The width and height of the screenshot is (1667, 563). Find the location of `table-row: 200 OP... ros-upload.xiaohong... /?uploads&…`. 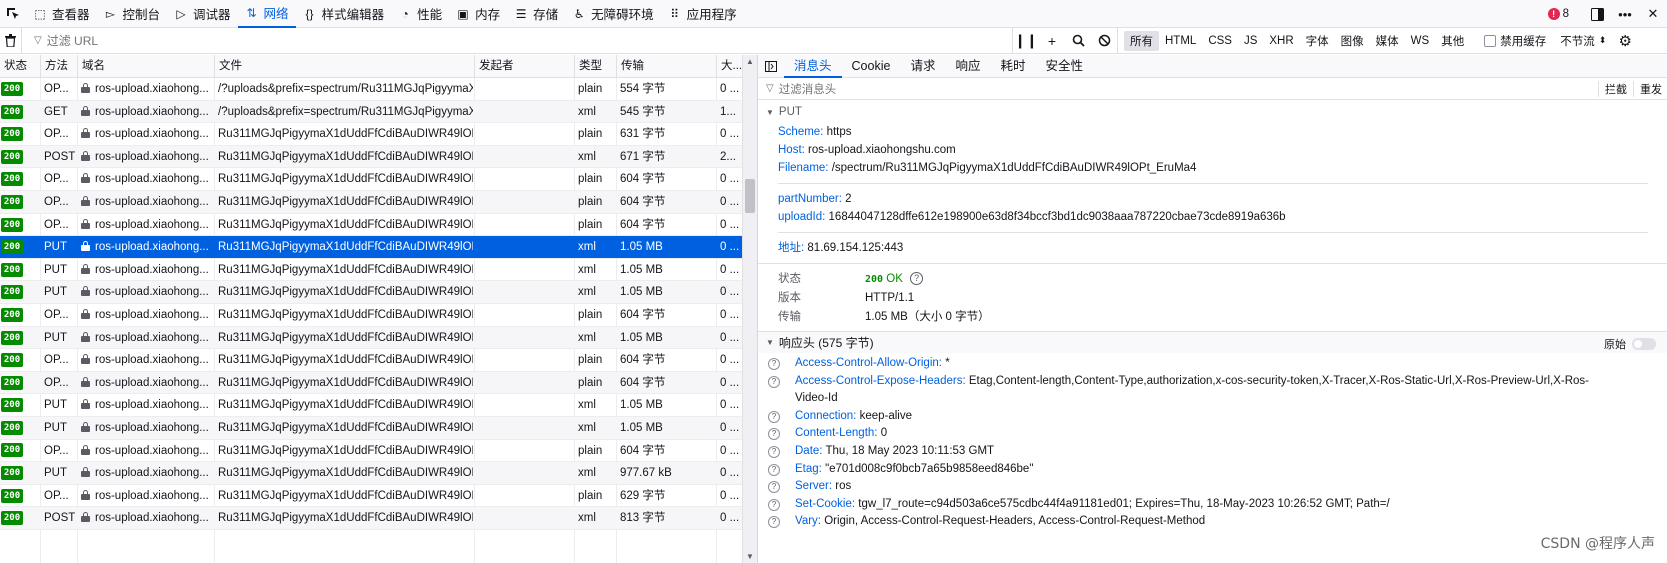

table-row: 200 OP... ros-upload.xiaohong... /?uploads&… is located at coordinates (371, 89).